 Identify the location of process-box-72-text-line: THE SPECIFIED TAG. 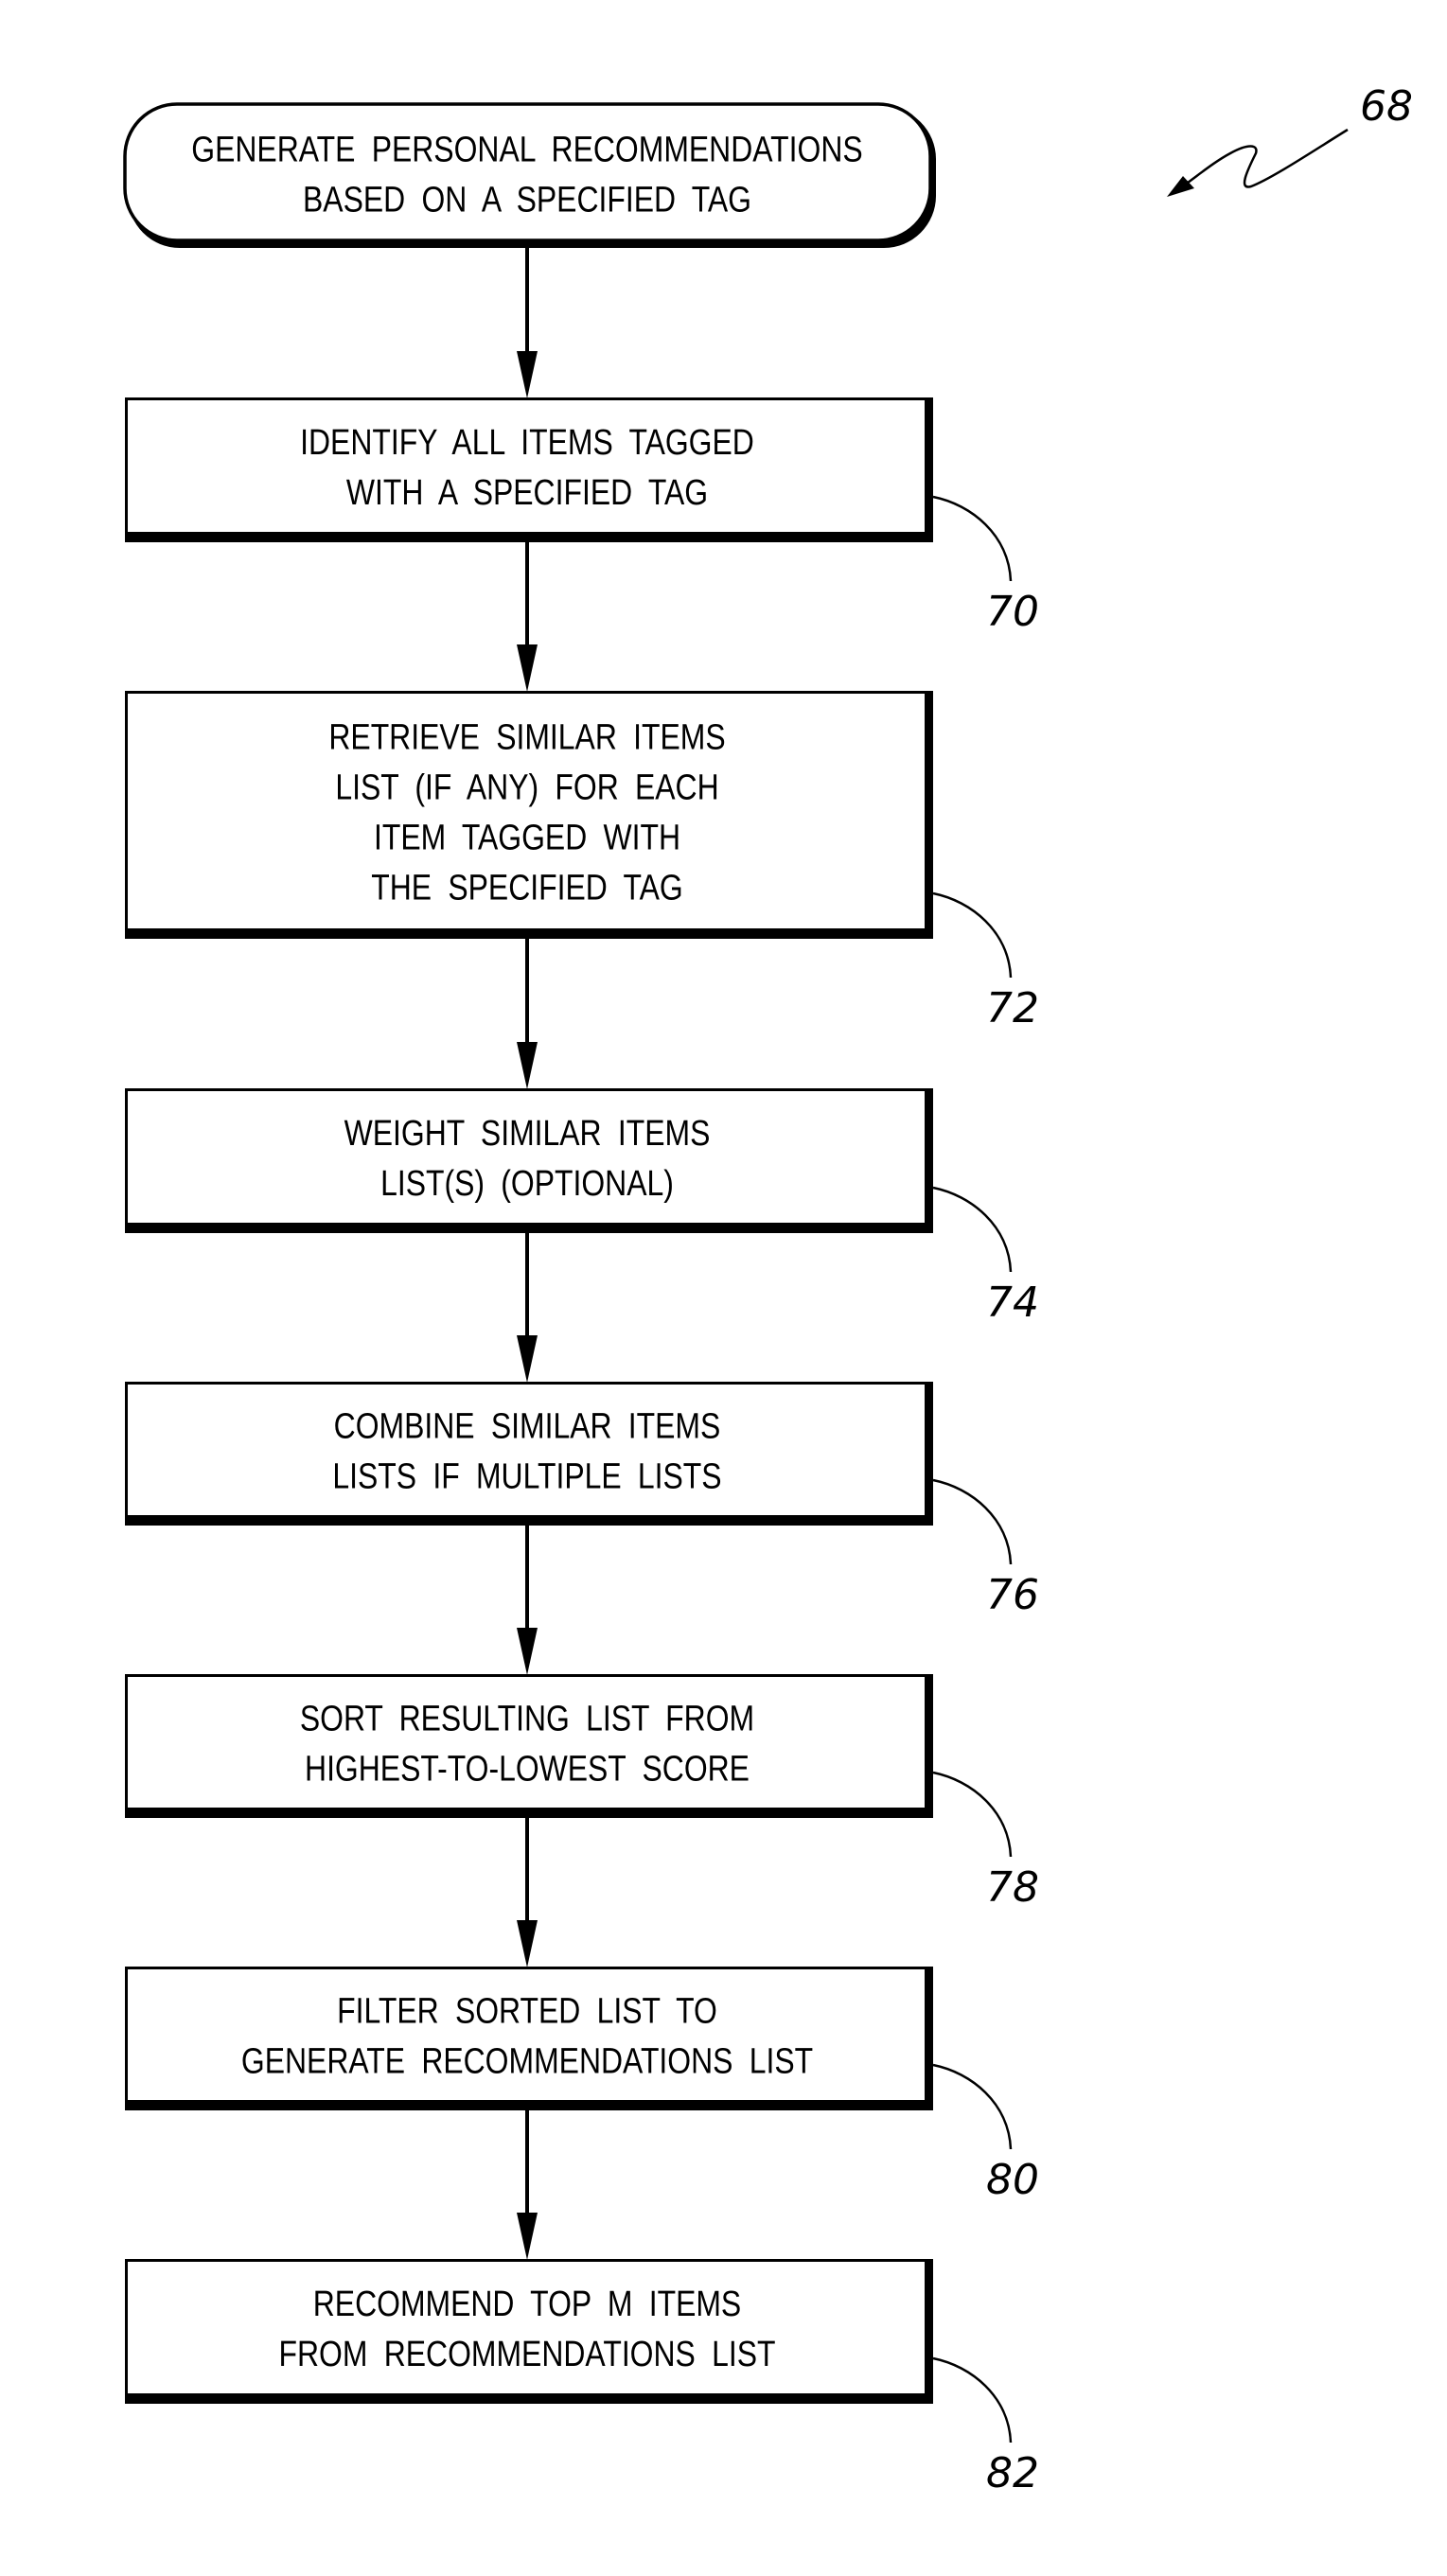
(527, 888).